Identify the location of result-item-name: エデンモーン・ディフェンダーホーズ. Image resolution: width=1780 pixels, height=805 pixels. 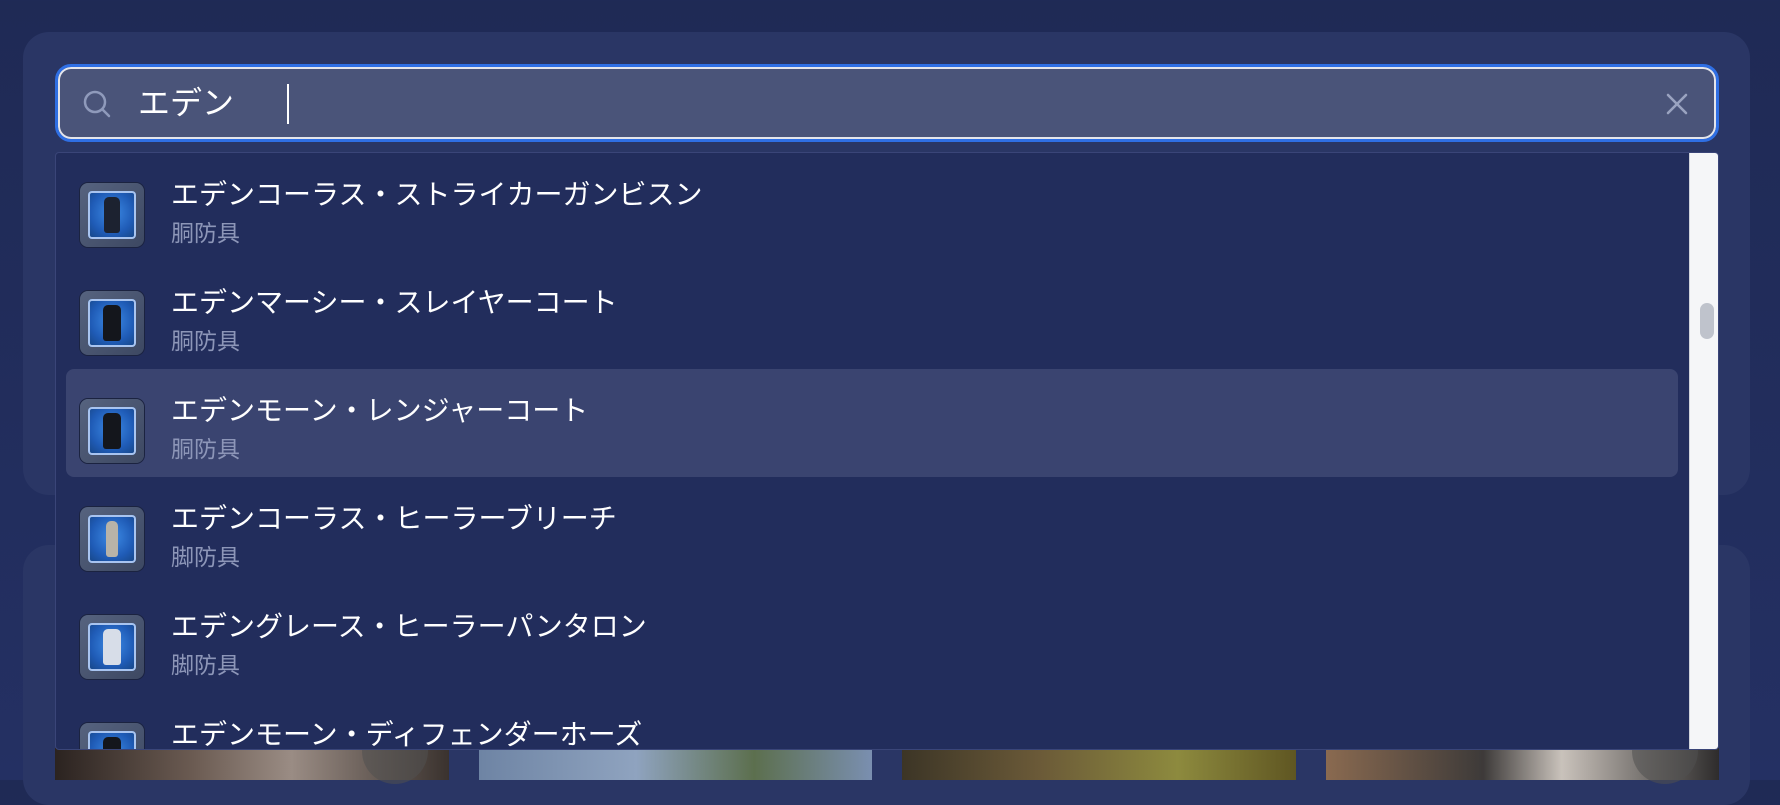
(407, 733).